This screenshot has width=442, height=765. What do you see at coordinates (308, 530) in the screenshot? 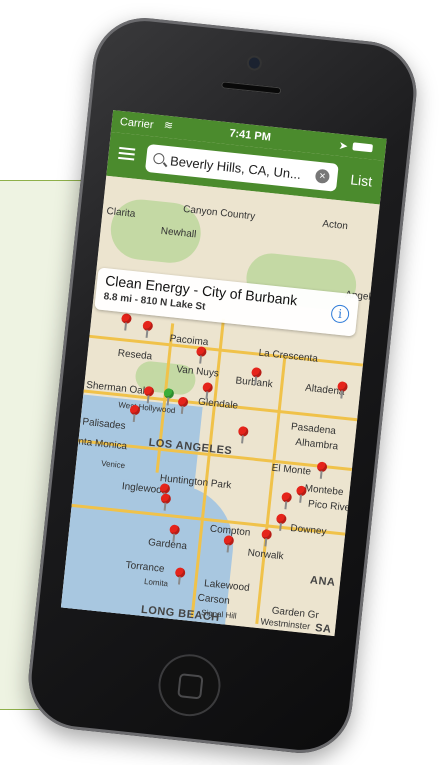
I see `map-label: Downey` at bounding box center [308, 530].